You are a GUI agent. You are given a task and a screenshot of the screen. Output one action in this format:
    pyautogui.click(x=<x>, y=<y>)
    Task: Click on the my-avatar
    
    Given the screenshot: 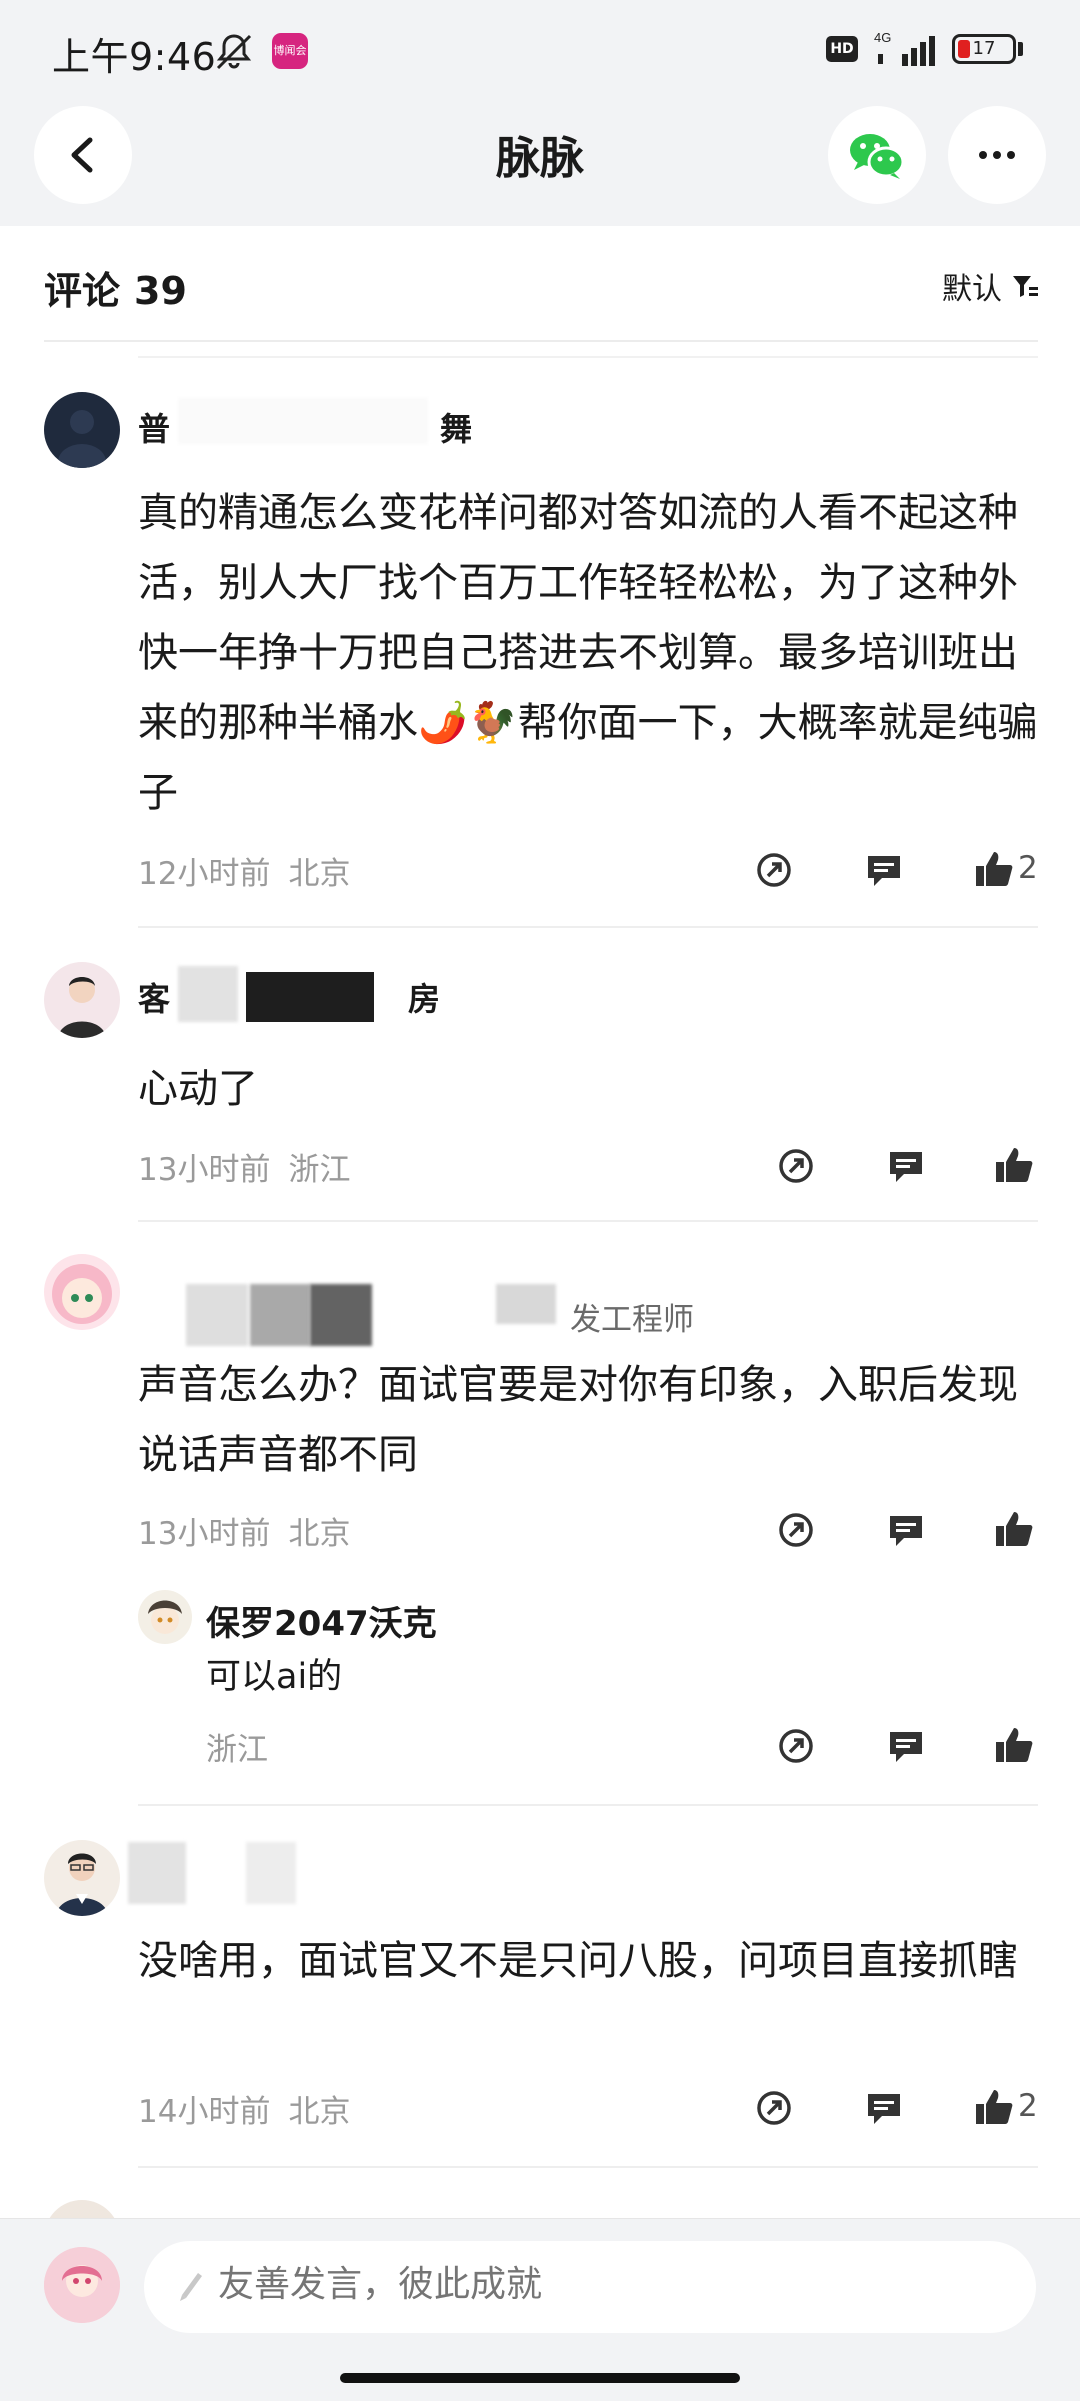 What is the action you would take?
    pyautogui.click(x=82, y=2285)
    